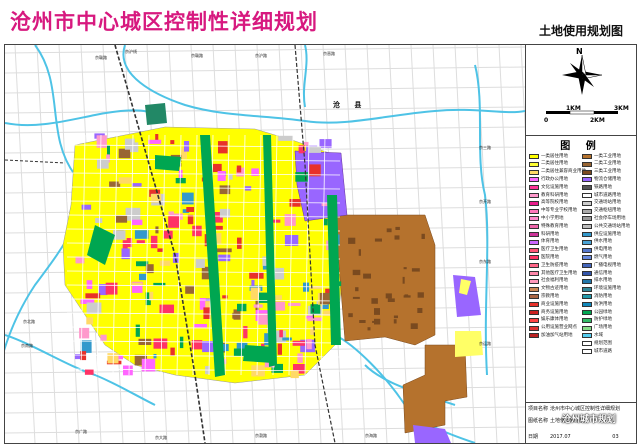 The height and width of the screenshot is (448, 641). What do you see at coordinates (554, 320) in the screenshot?
I see `legend-label: 娱乐康体用地` at bounding box center [554, 320].